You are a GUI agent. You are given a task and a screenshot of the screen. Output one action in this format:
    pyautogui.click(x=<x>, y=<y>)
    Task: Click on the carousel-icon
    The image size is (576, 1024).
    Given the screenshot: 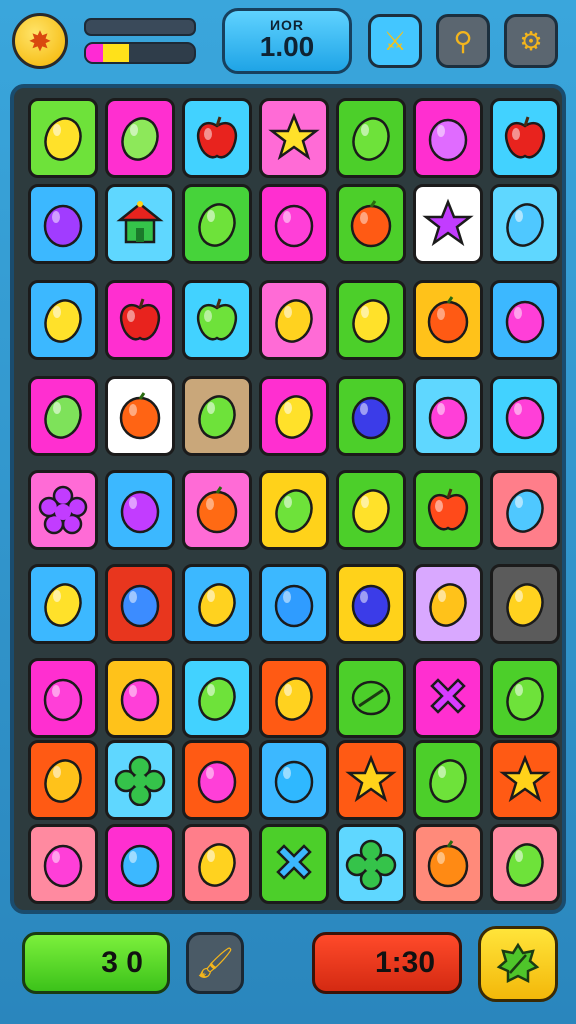 What is the action you would take?
    pyautogui.click(x=140, y=222)
    